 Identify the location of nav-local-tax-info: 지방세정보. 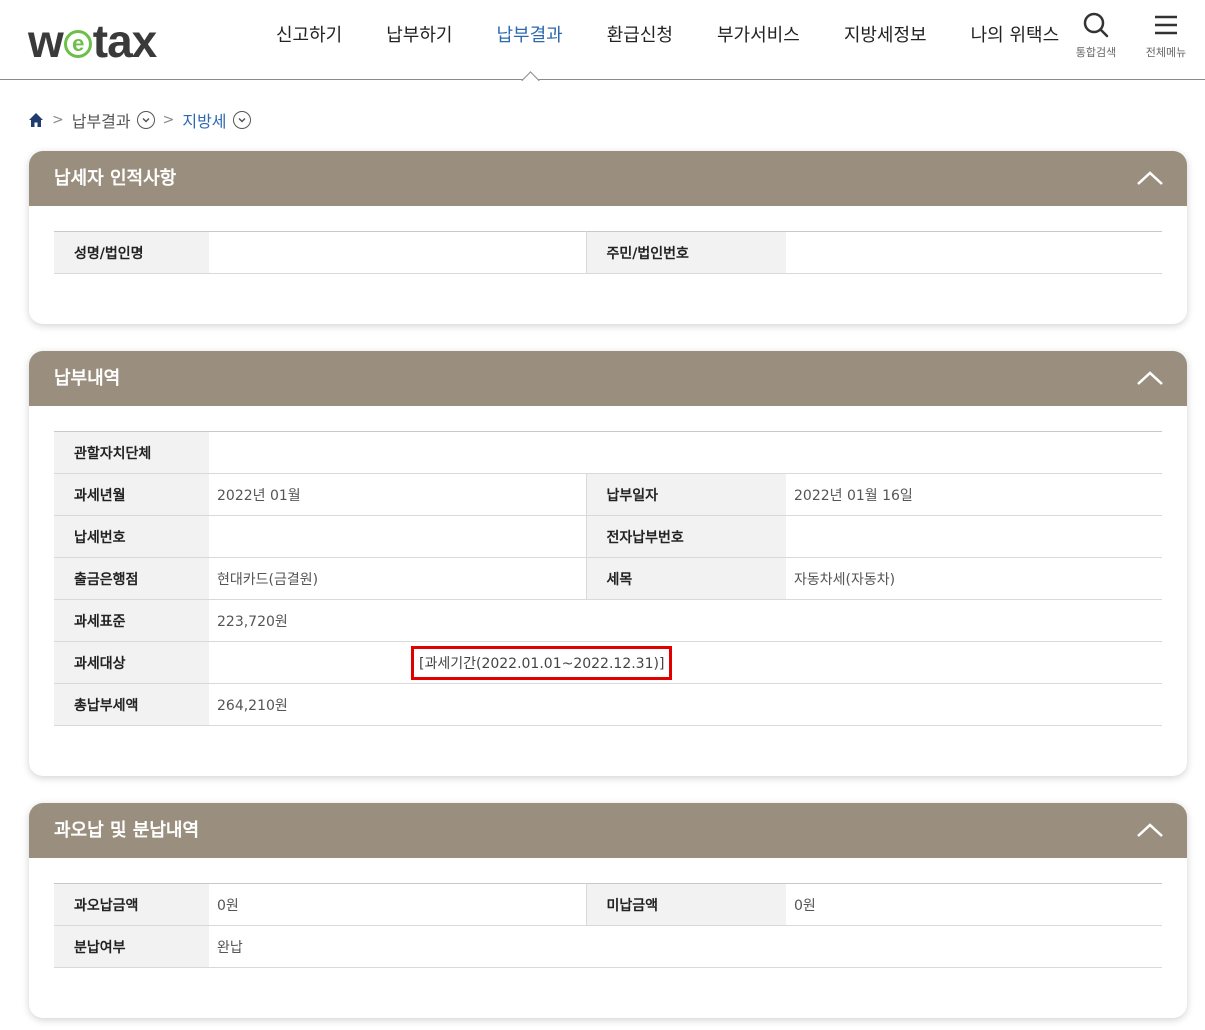
(885, 40).